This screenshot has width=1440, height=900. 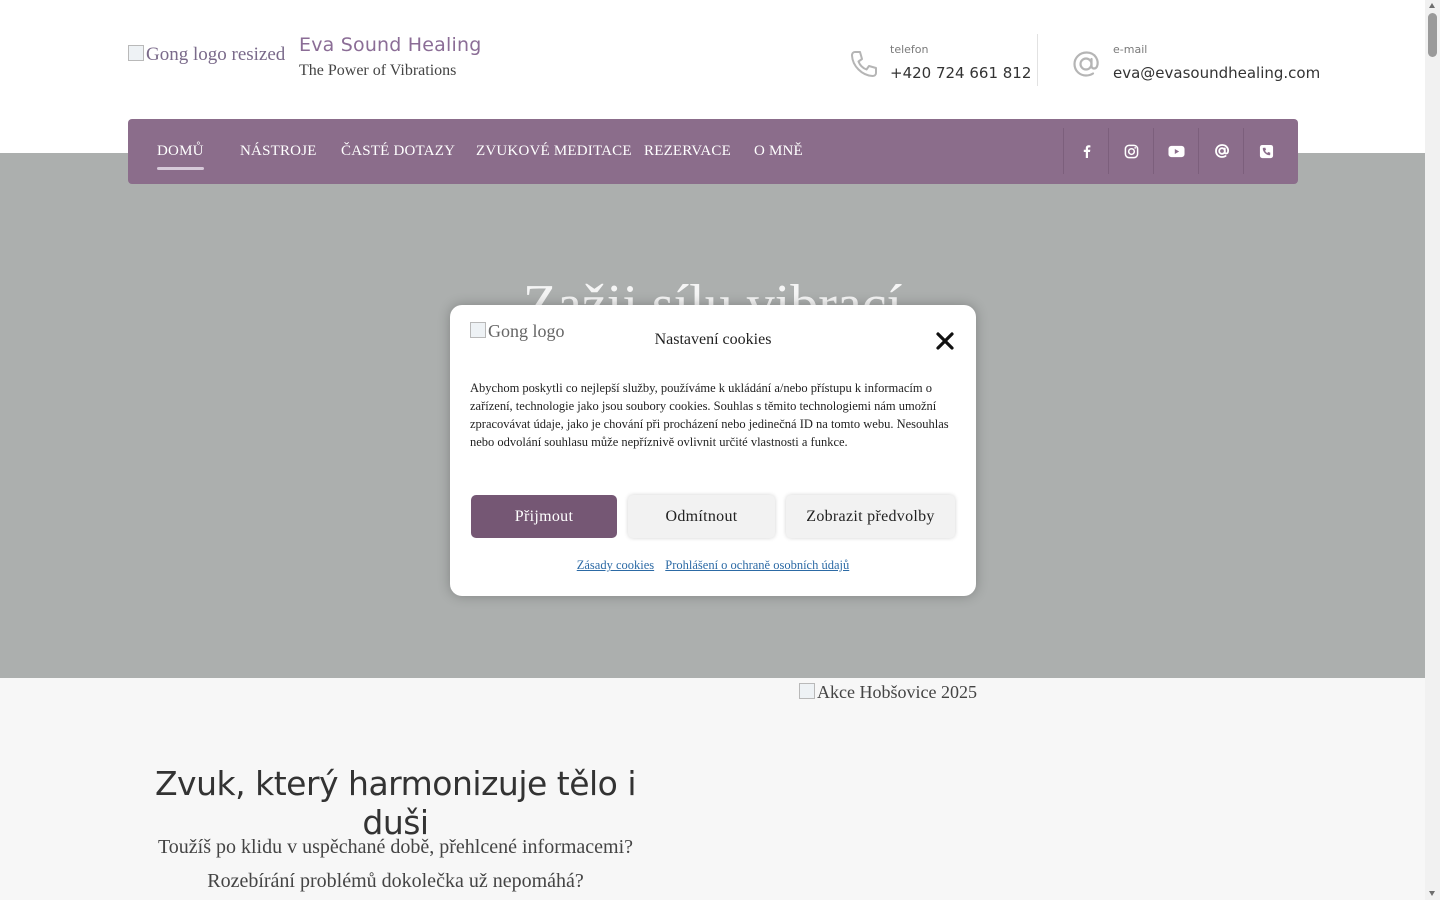 I want to click on phone-square-icon, so click(x=1266, y=151).